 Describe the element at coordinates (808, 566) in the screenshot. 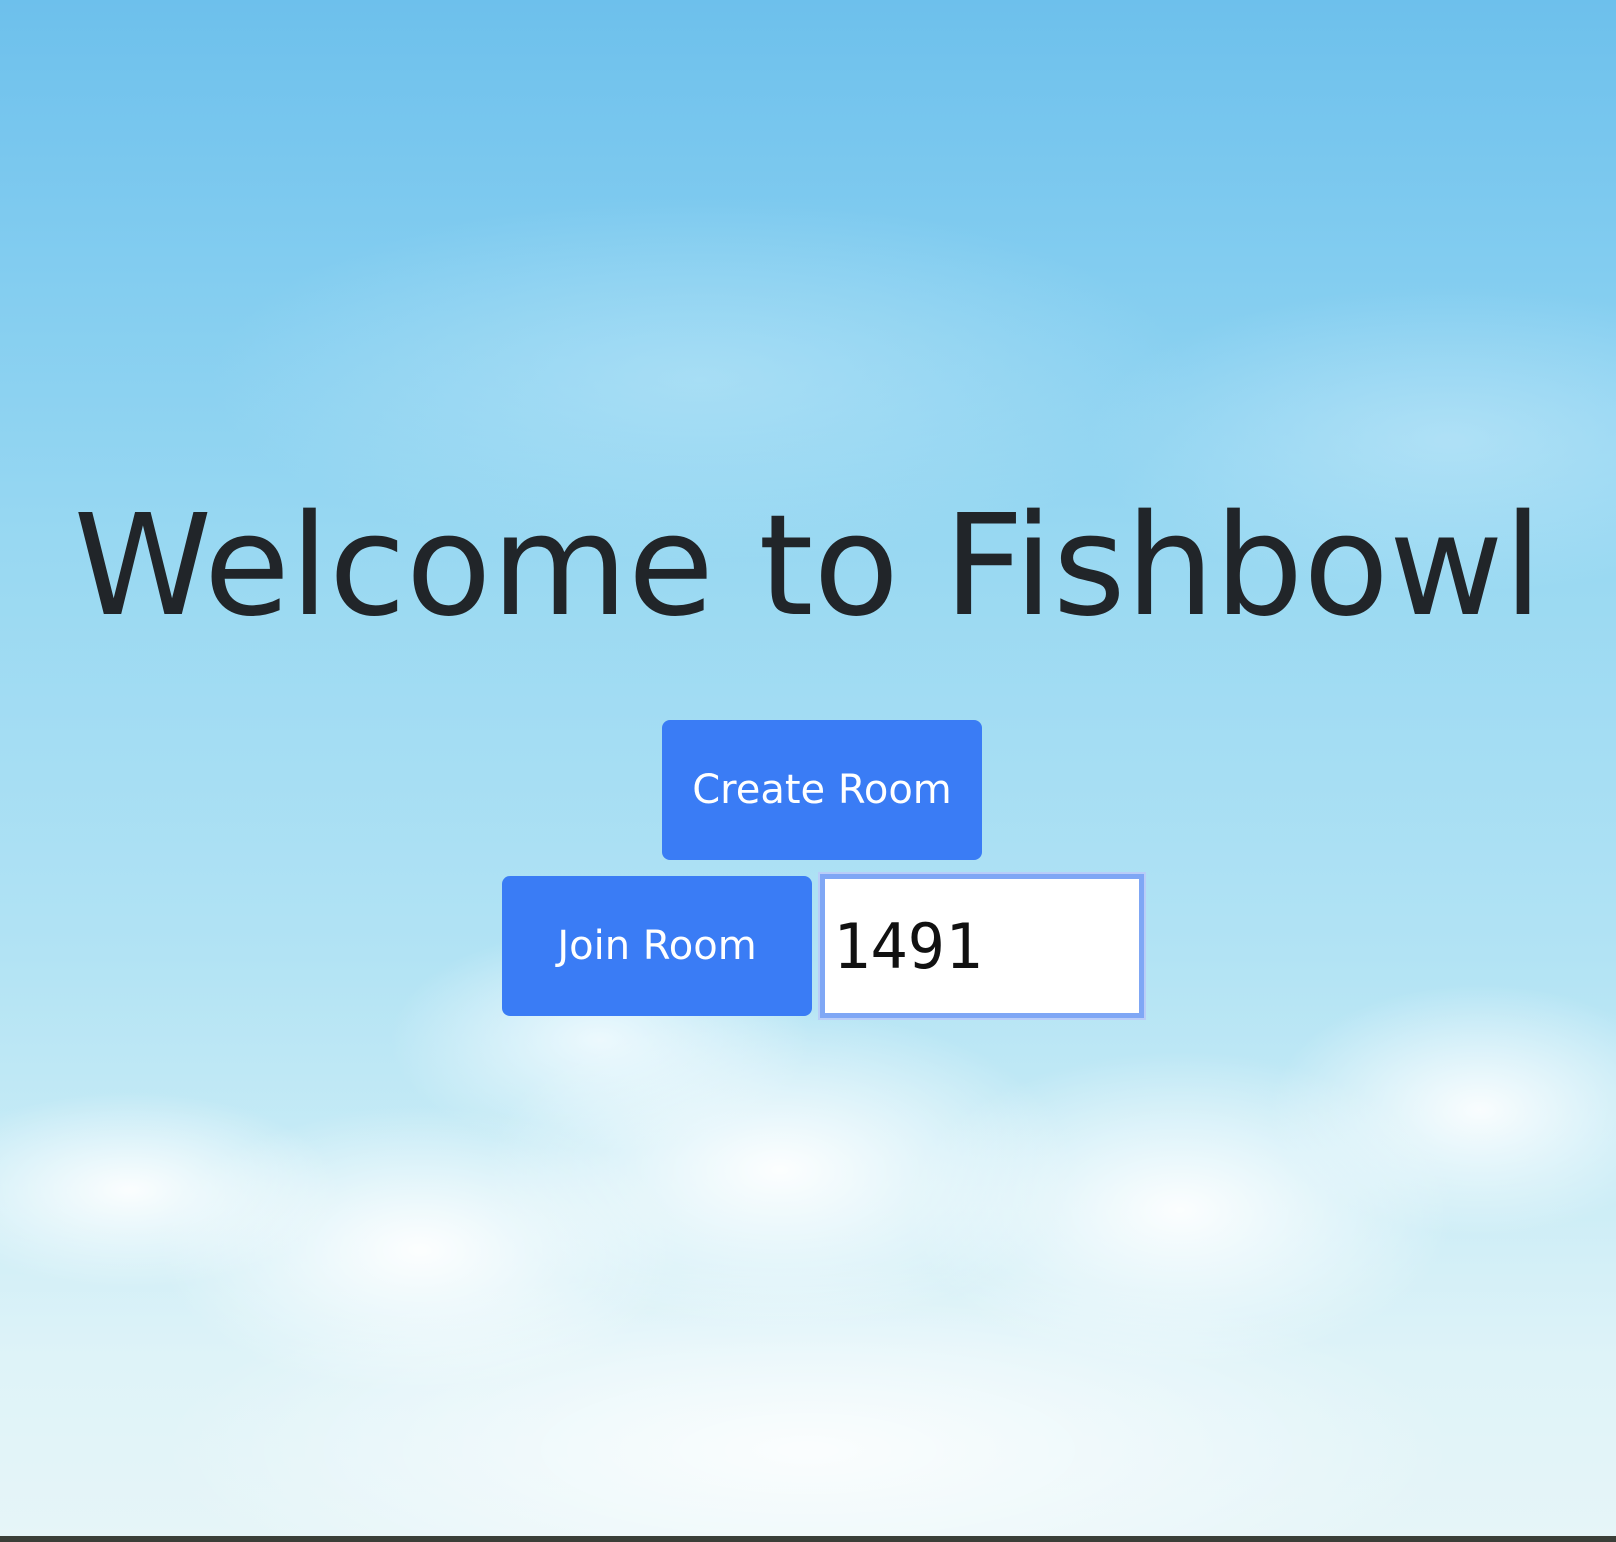

I see `page-title: Welcome to Fishbowl` at that location.